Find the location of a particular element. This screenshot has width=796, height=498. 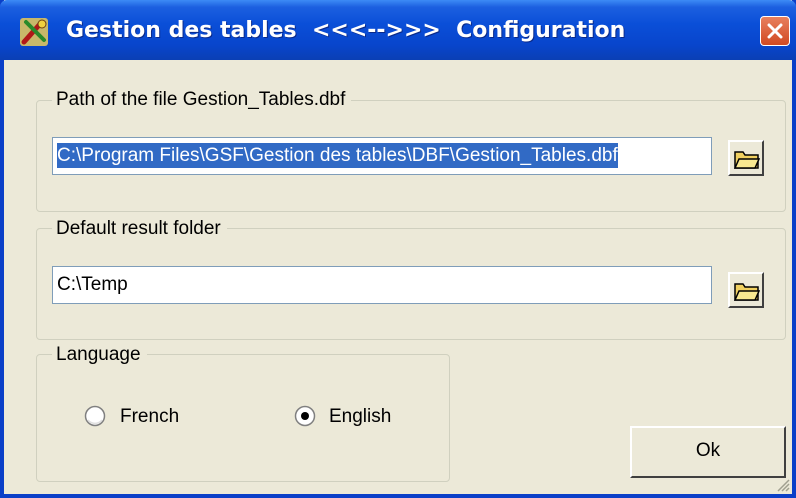

browse-dbf-button is located at coordinates (746, 158).